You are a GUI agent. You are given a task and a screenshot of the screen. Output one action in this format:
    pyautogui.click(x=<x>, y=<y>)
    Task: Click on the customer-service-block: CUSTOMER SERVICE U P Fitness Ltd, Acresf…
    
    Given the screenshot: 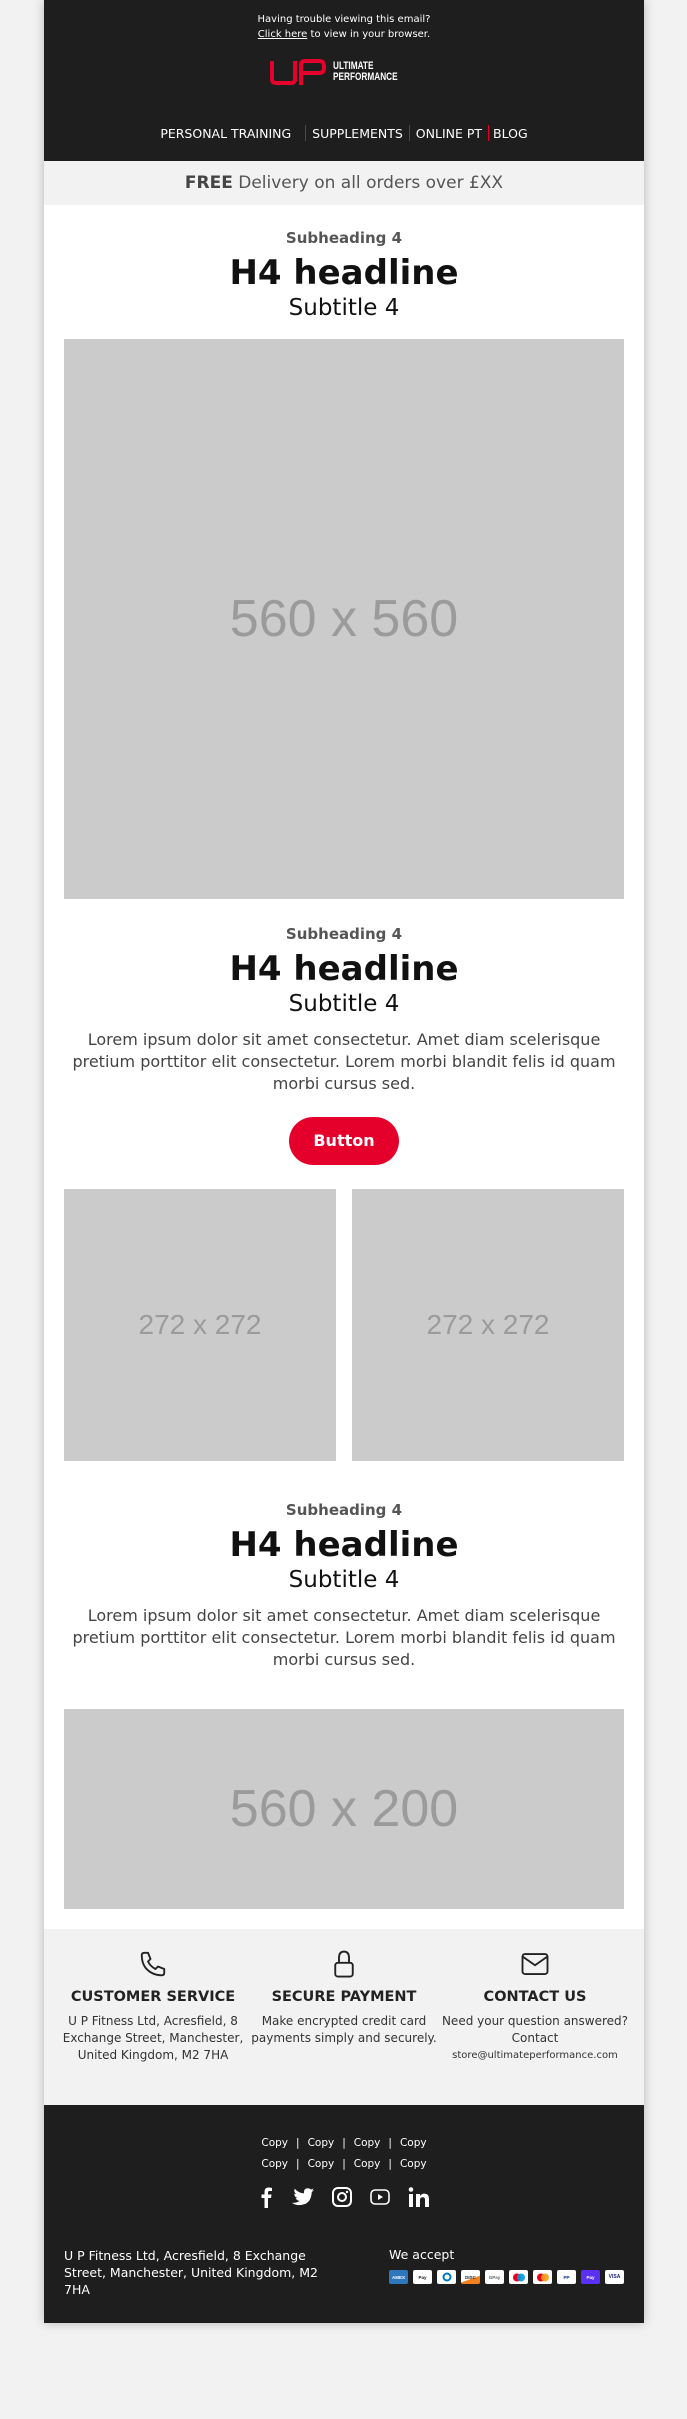 What is the action you would take?
    pyautogui.click(x=153, y=2017)
    